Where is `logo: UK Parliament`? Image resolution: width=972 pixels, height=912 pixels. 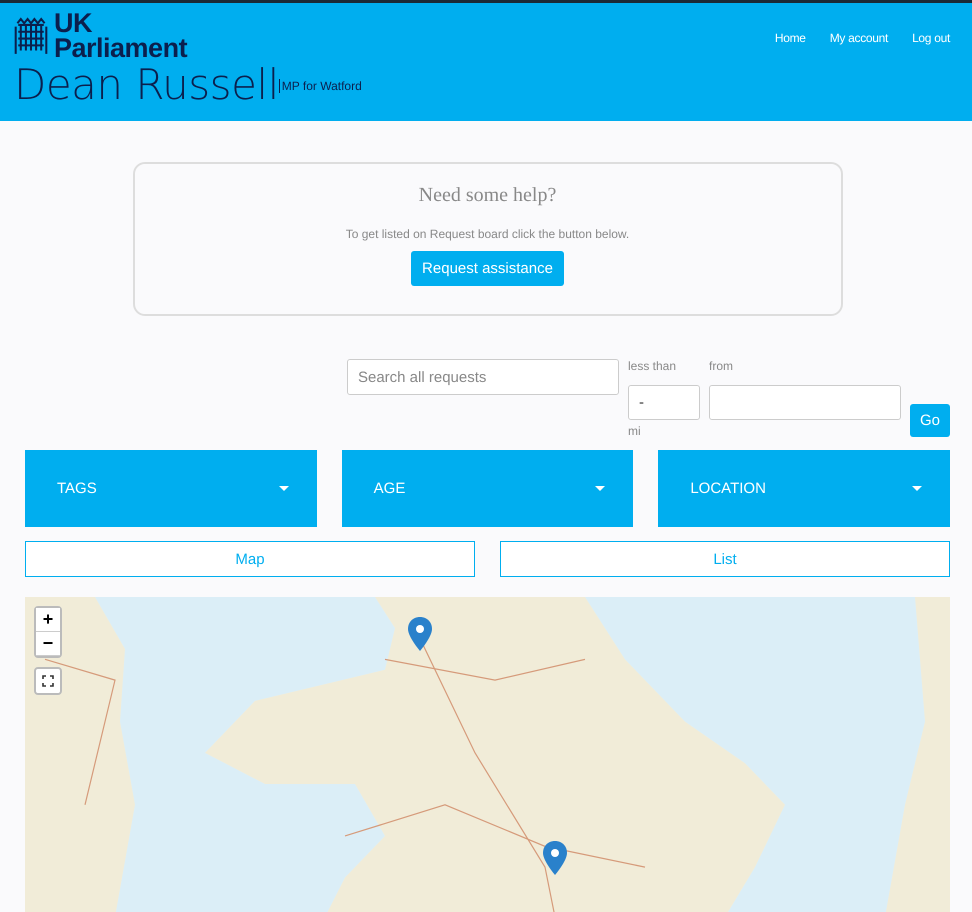
logo: UK Parliament is located at coordinates (101, 36).